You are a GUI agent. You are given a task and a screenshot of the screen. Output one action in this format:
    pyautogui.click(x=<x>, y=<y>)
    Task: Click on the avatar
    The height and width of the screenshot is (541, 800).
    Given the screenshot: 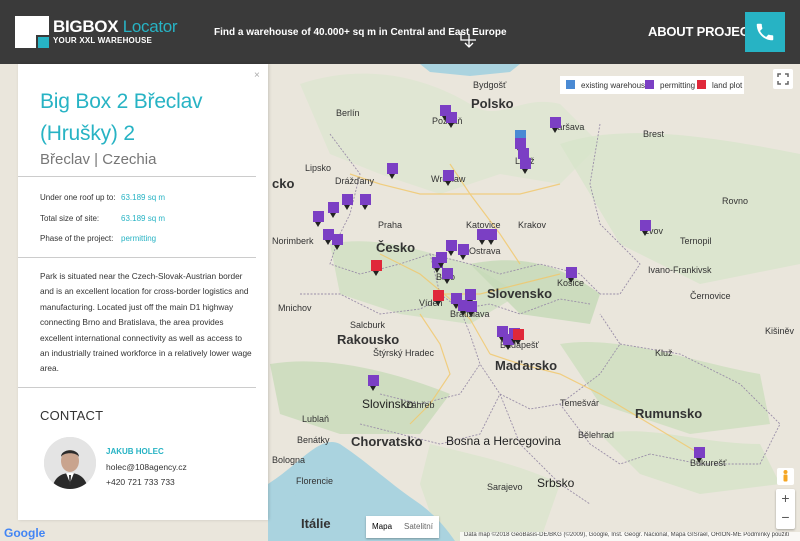 What is the action you would take?
    pyautogui.click(x=70, y=463)
    